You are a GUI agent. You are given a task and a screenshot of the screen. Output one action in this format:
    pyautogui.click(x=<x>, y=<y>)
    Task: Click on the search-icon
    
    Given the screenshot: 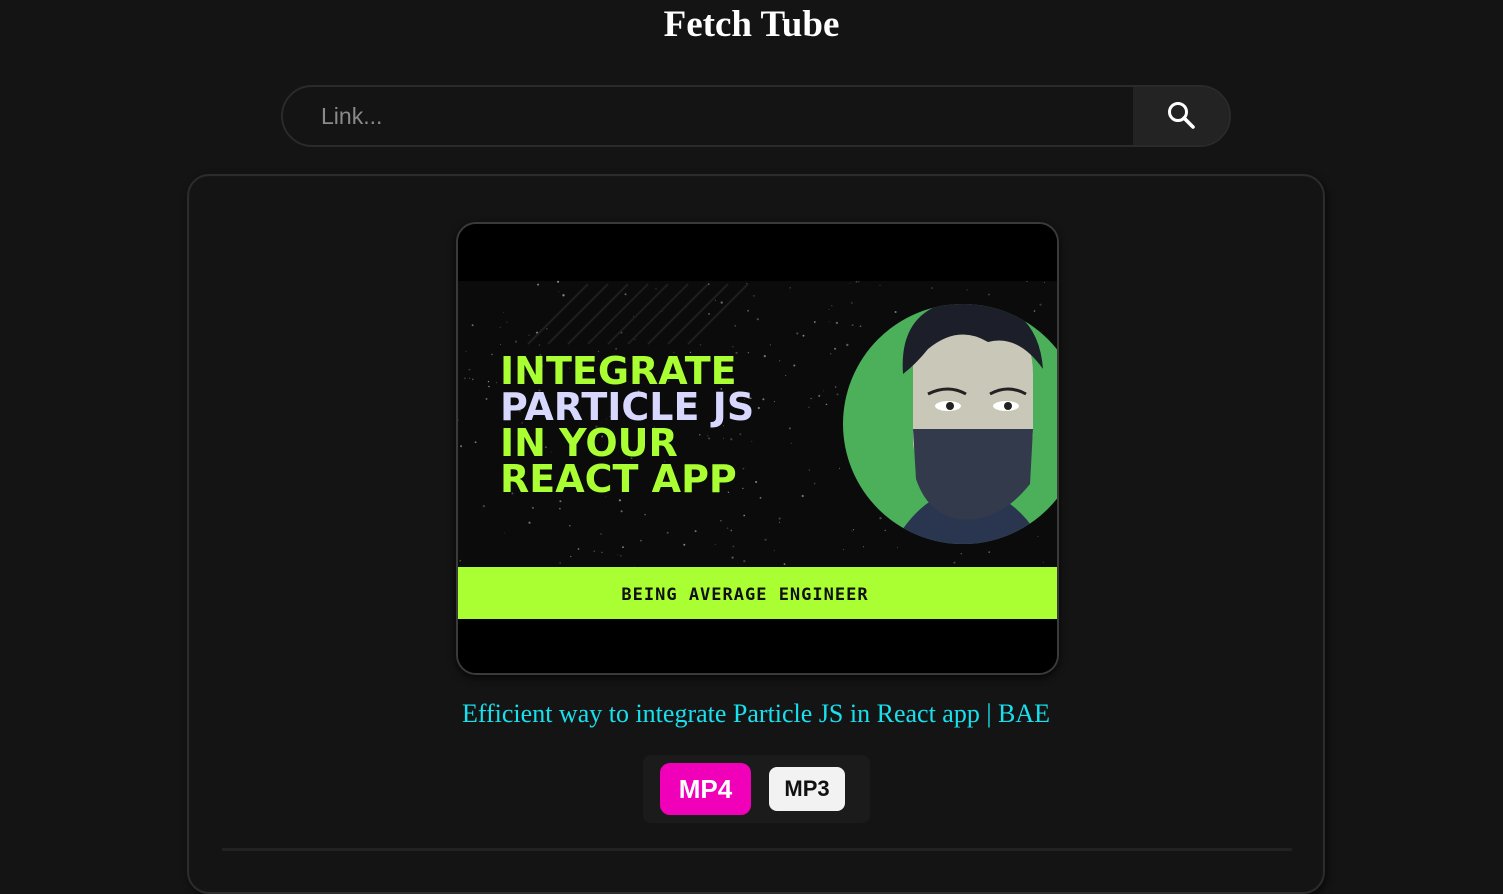 What is the action you would take?
    pyautogui.click(x=1181, y=116)
    